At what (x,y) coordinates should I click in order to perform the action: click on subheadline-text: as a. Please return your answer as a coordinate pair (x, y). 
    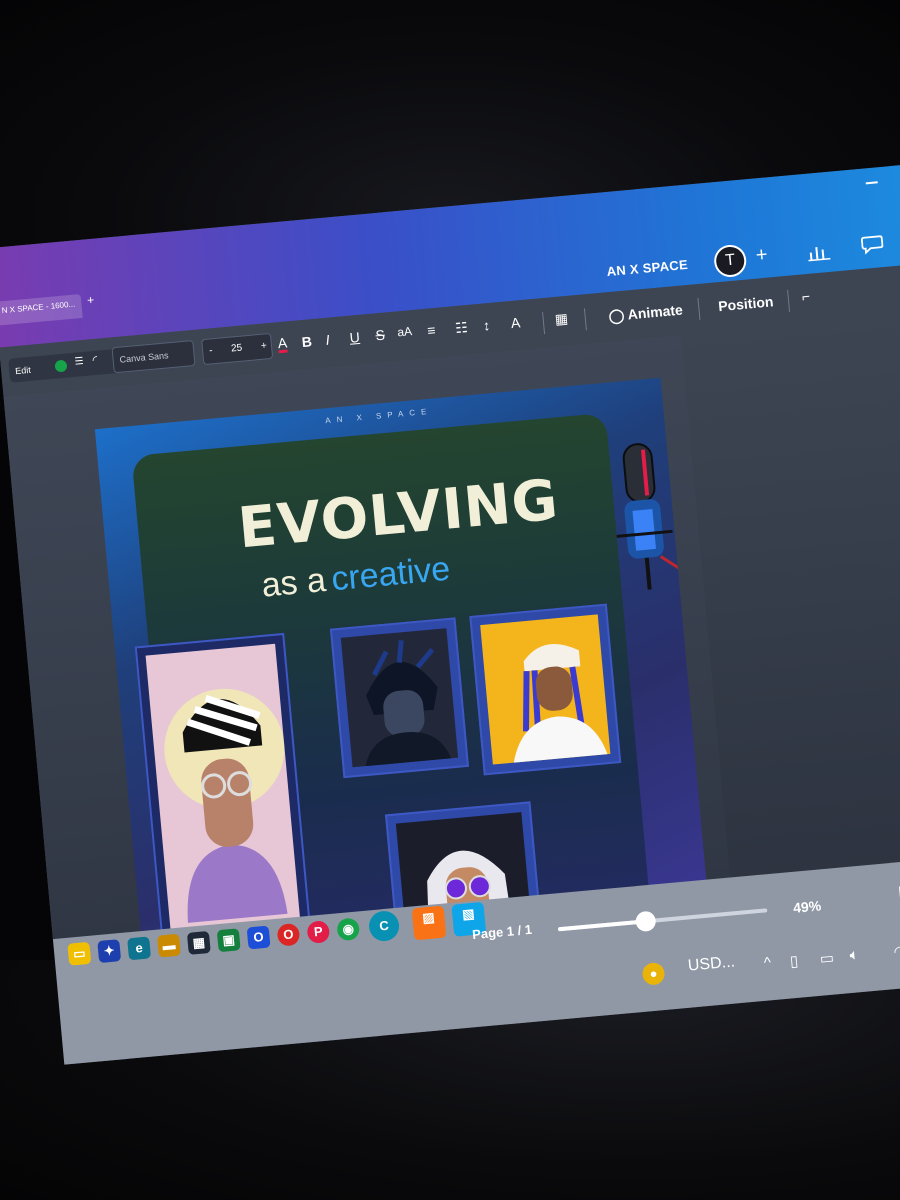
    Looking at the image, I should click on (294, 583).